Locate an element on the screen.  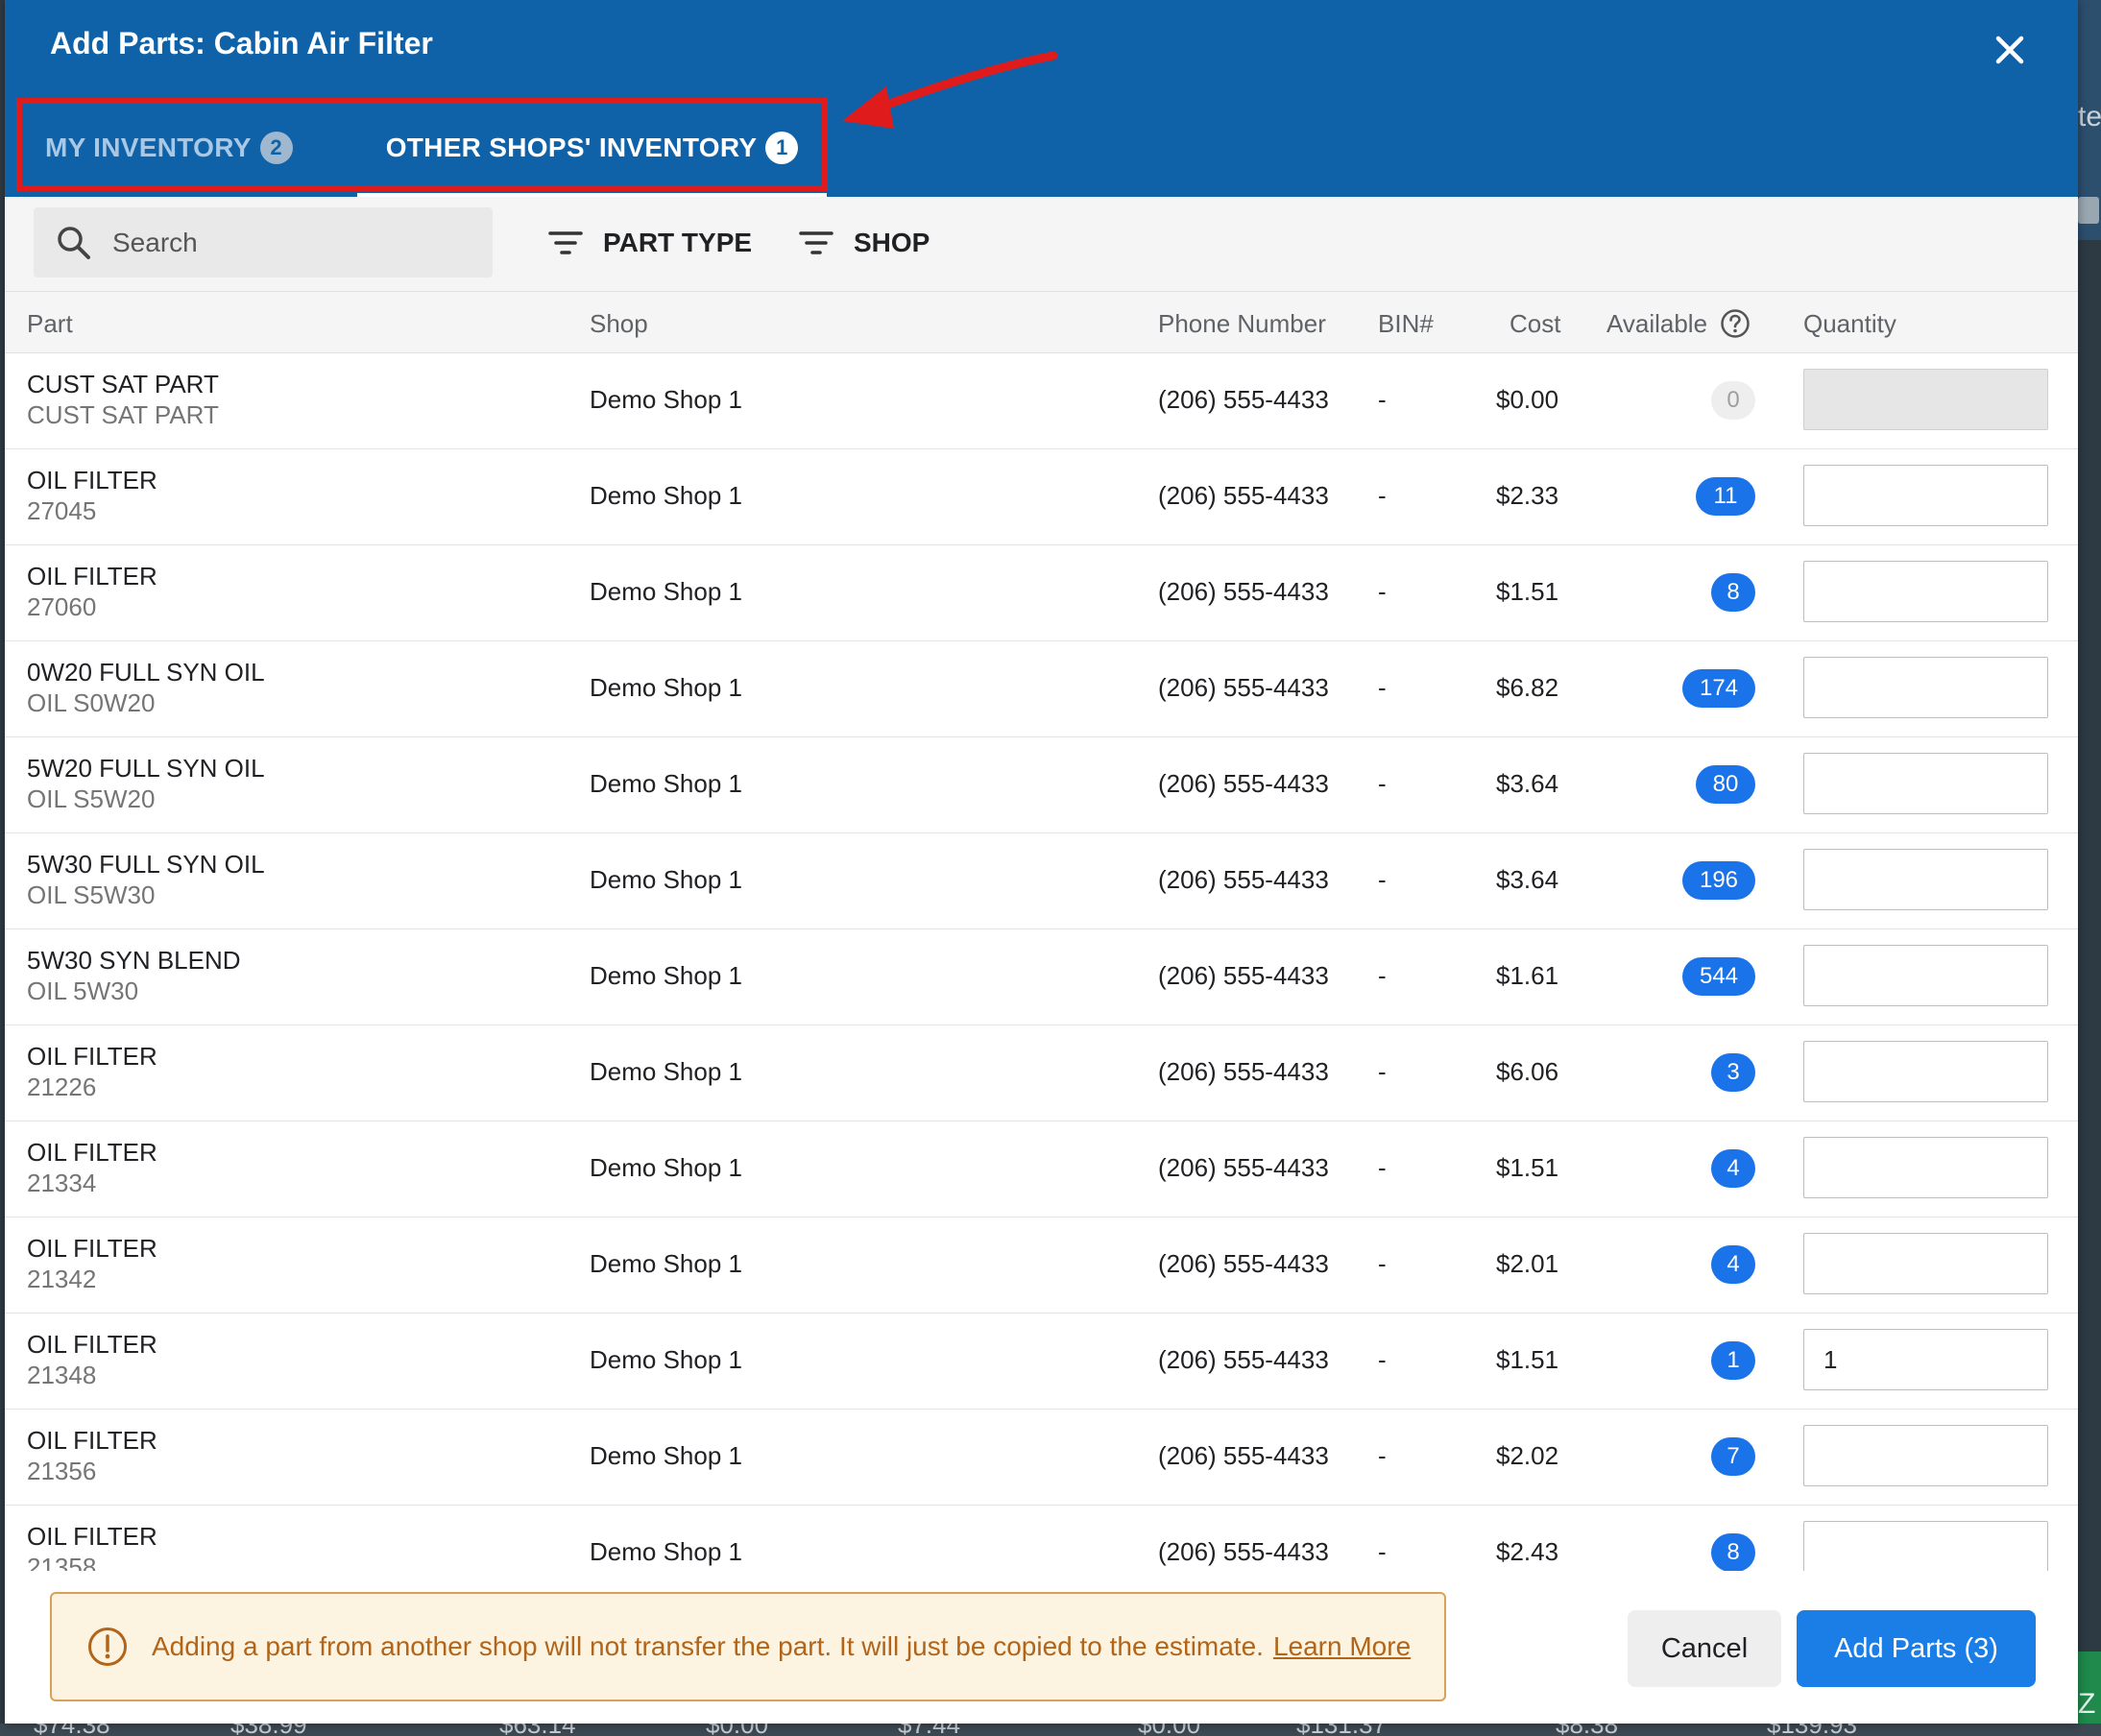
part-name: 5W30 FULL SYN OIL is located at coordinates (146, 864).